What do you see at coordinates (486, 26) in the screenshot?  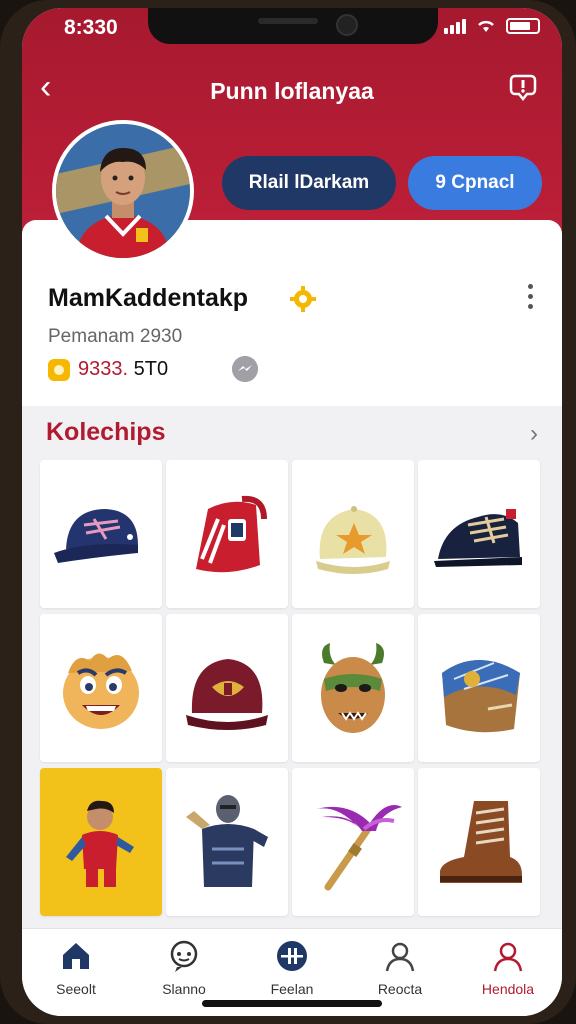 I see `wifi-icon` at bounding box center [486, 26].